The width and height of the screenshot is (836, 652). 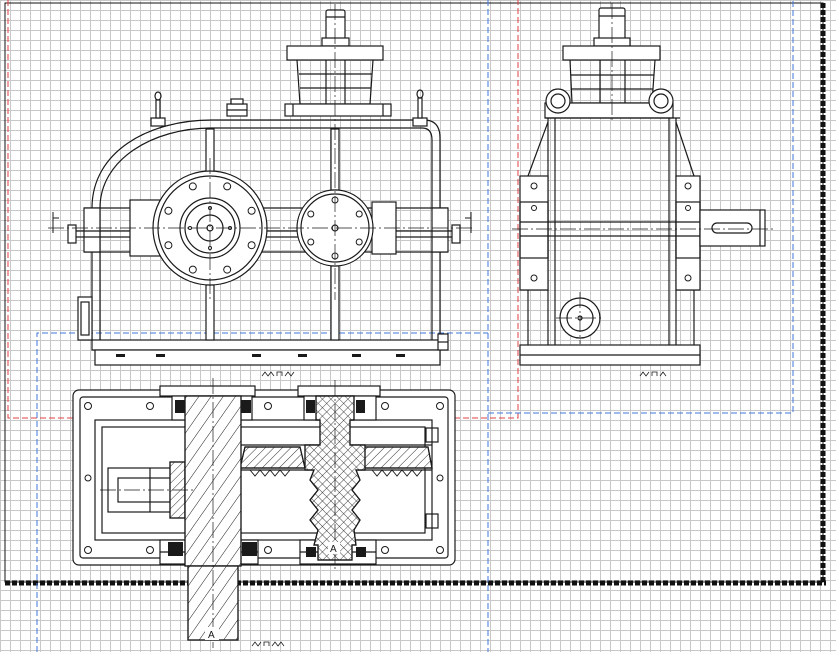 What do you see at coordinates (468, 222) in the screenshot?
I see `section-marker-right` at bounding box center [468, 222].